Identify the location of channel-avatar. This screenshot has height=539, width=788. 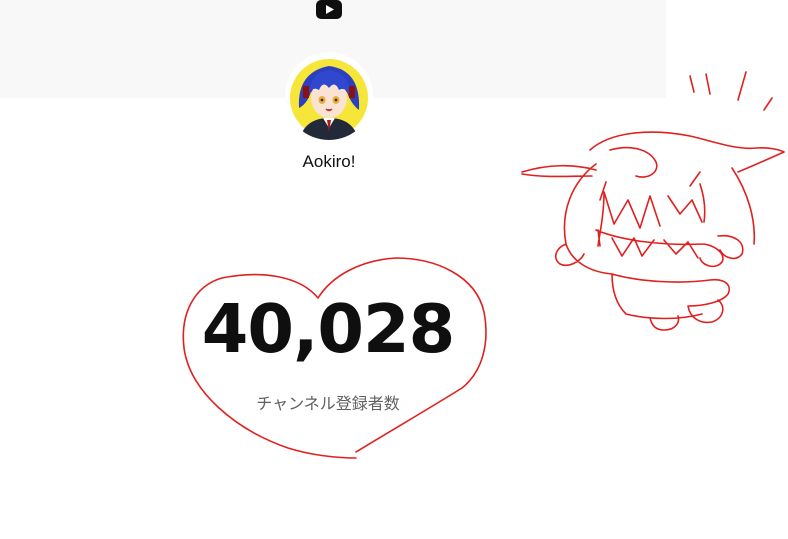
(329, 96).